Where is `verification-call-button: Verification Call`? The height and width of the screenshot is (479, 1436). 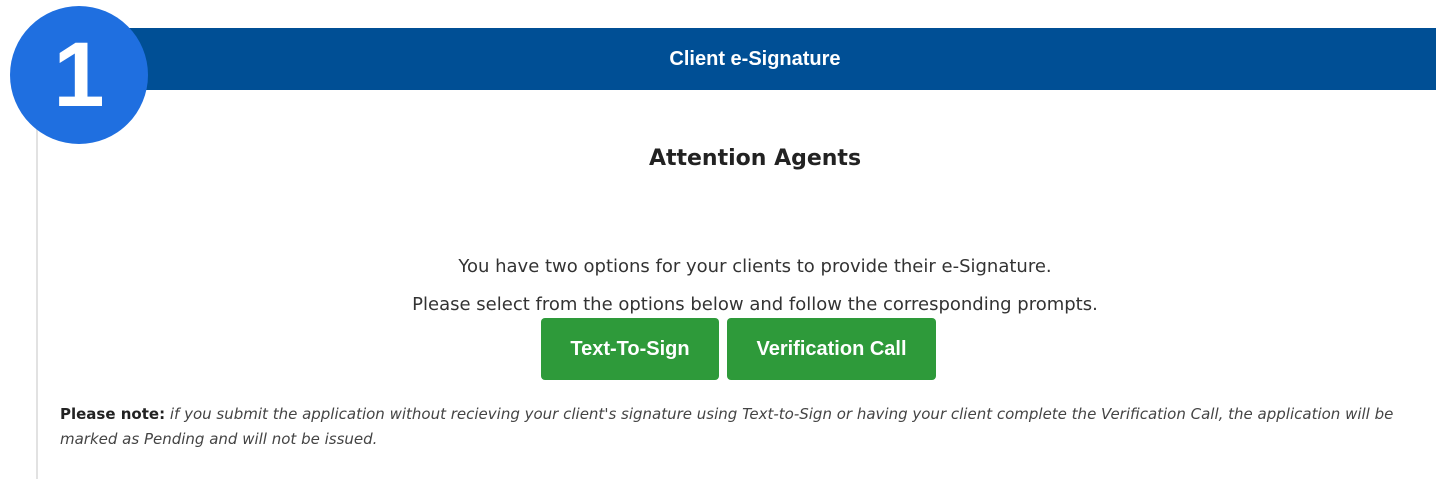
verification-call-button: Verification Call is located at coordinates (831, 349).